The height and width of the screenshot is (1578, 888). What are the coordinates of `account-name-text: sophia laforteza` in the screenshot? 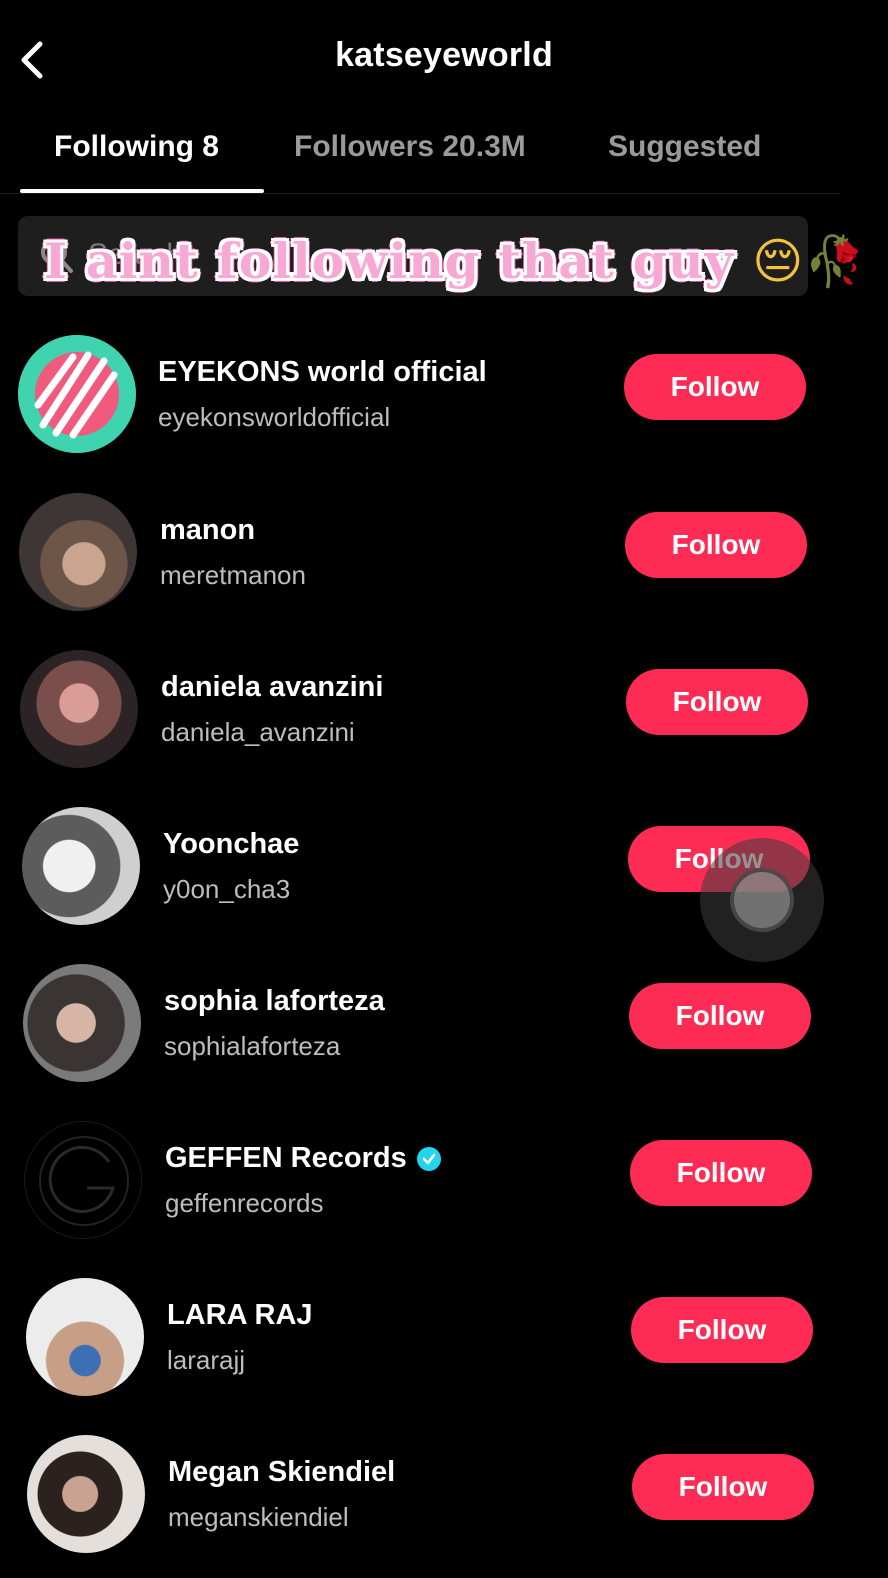 It's located at (274, 1001).